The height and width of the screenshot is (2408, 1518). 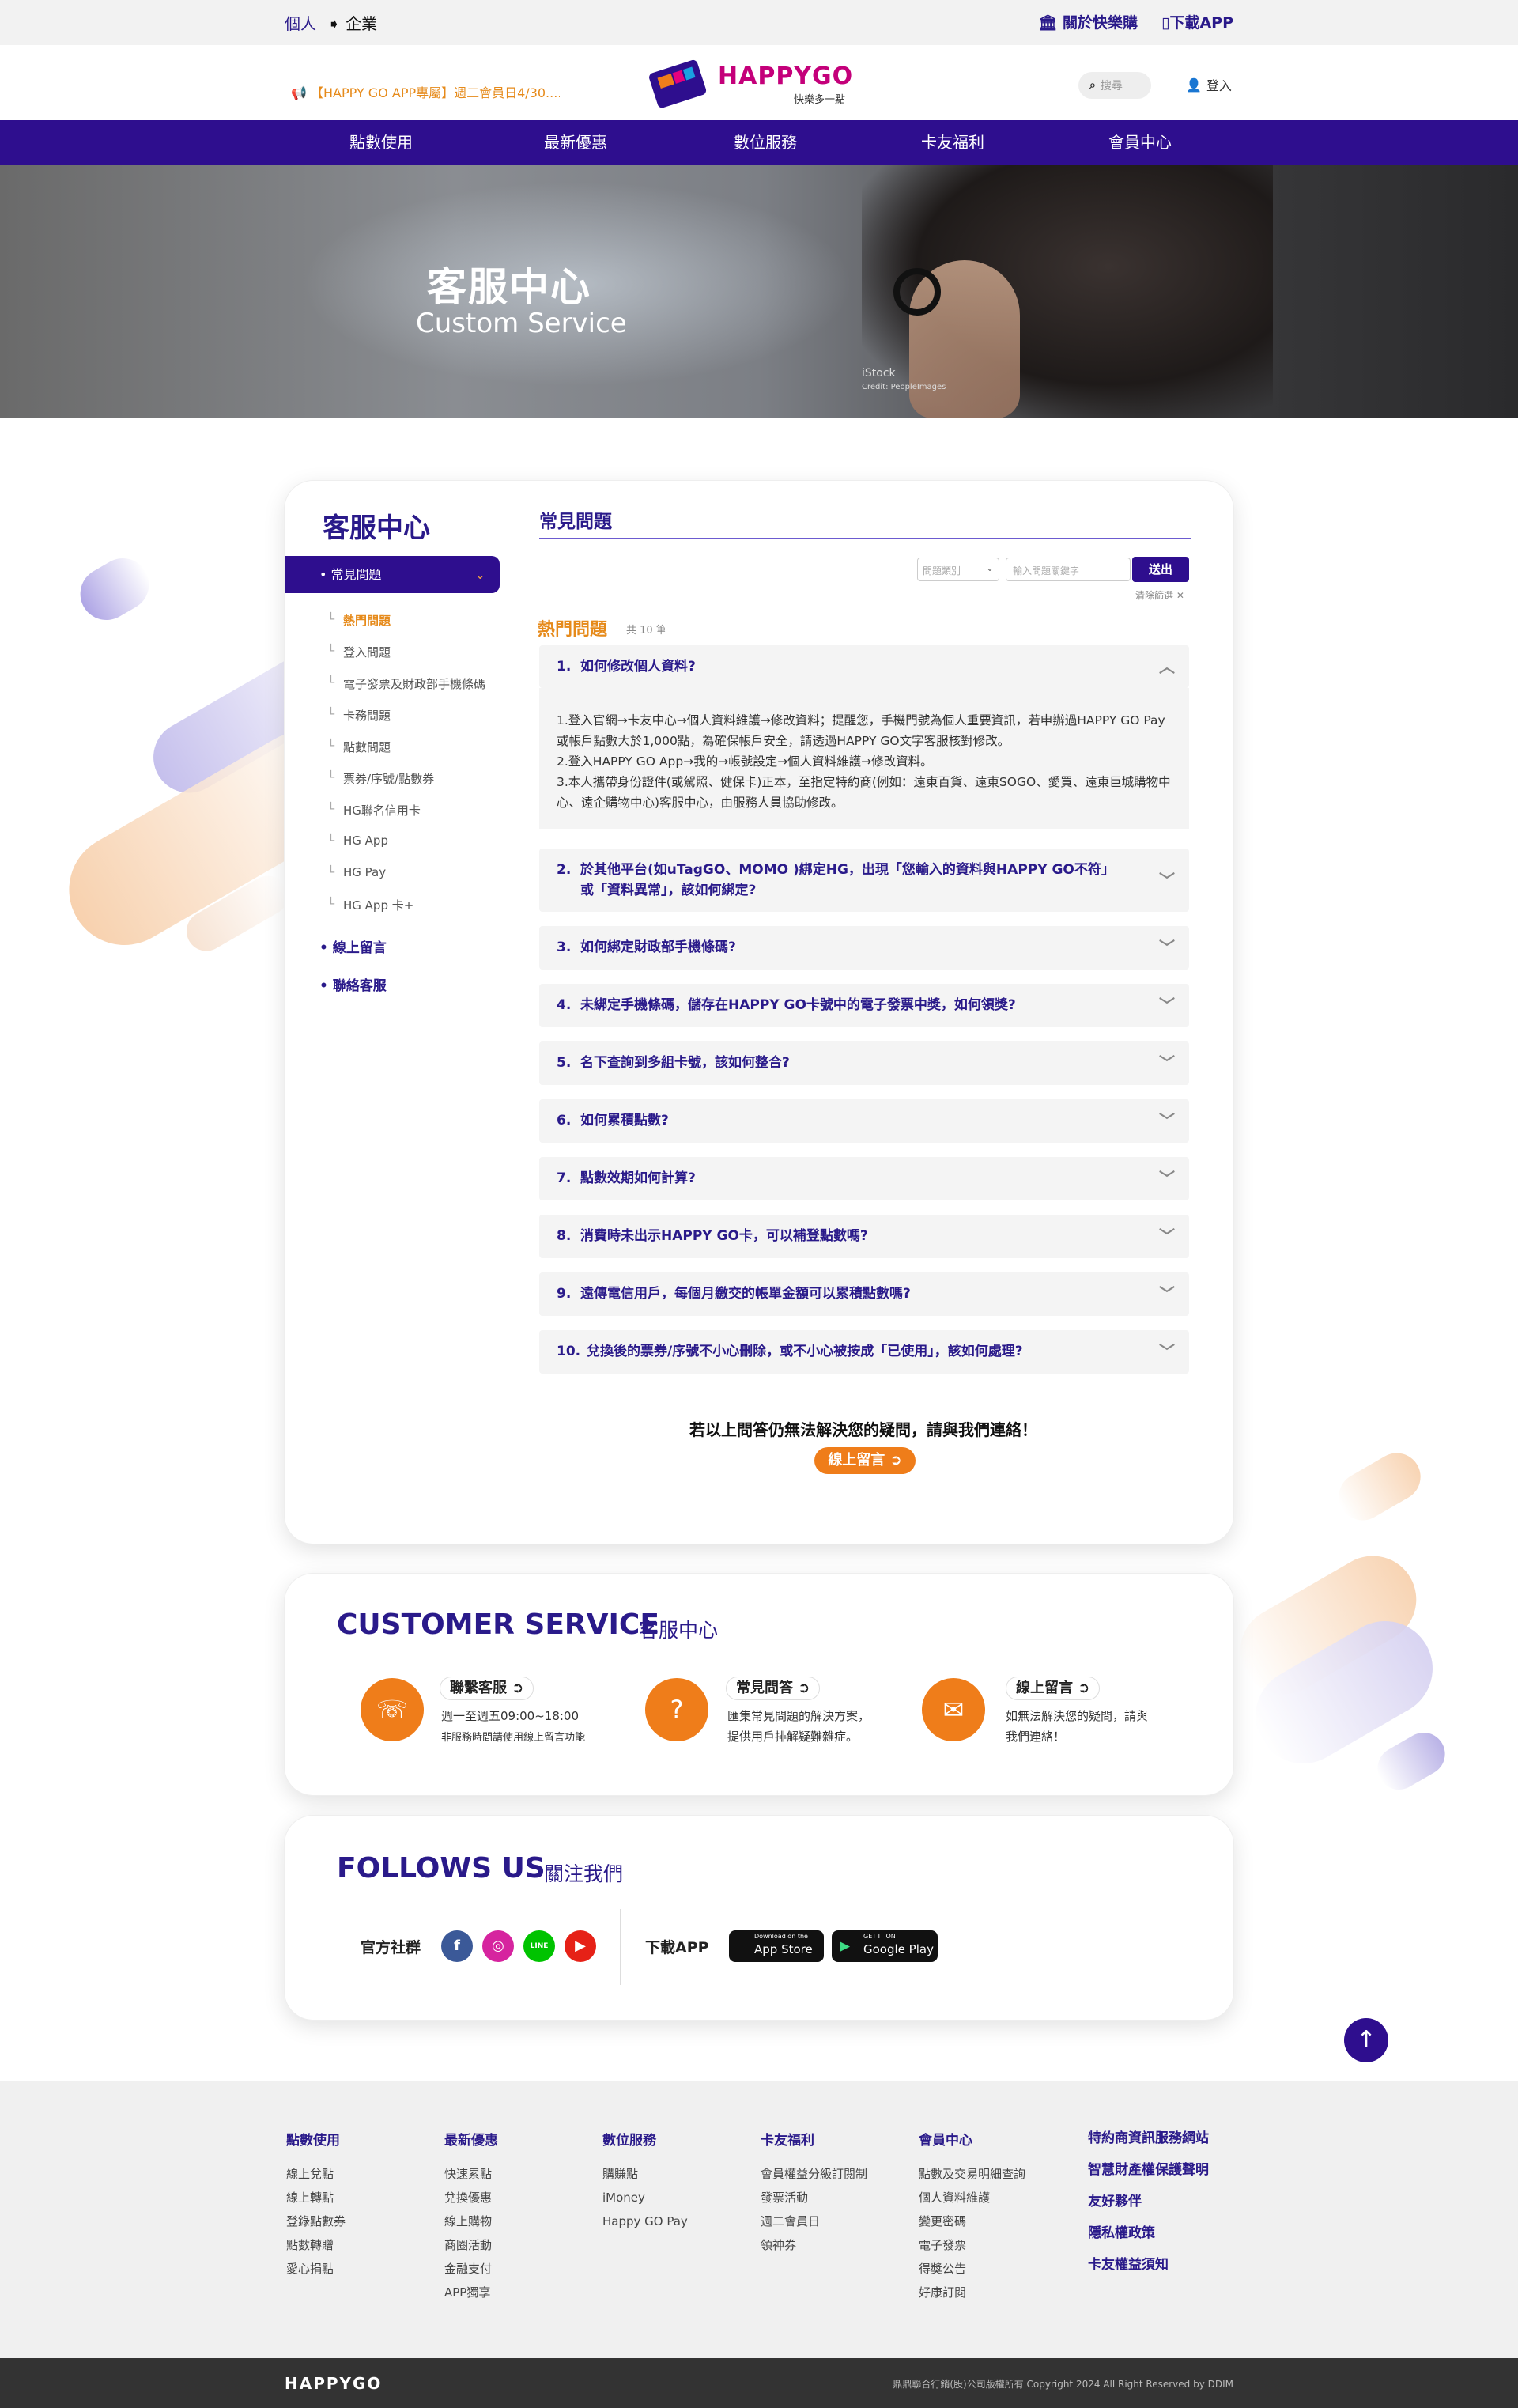 What do you see at coordinates (584, 1873) in the screenshot?
I see `follow-subtitle: 關注我們` at bounding box center [584, 1873].